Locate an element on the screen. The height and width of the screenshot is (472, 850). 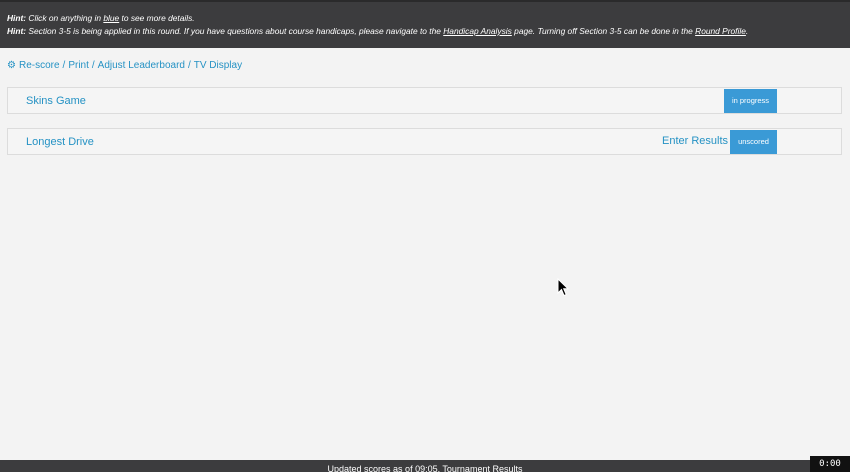
hint-text: . is located at coordinates (747, 31).